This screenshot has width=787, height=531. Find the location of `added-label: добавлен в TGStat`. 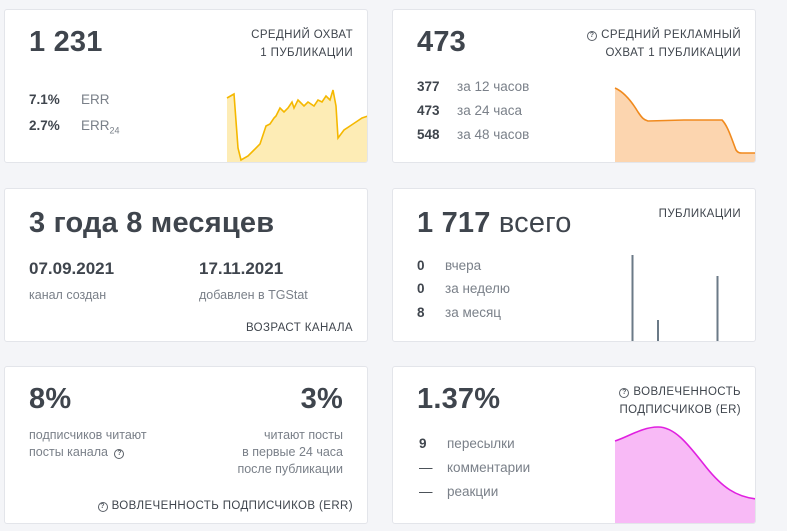

added-label: добавлен в TGStat is located at coordinates (253, 295).